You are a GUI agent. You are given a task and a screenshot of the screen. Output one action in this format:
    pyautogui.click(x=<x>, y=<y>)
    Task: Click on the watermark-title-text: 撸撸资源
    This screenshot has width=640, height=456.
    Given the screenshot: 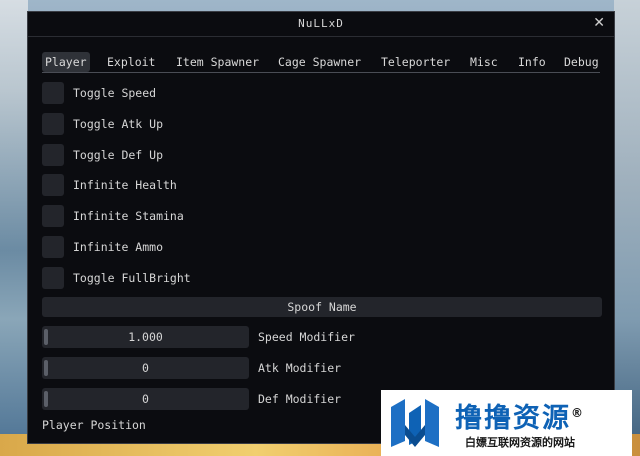 What is the action you would take?
    pyautogui.click(x=513, y=418)
    